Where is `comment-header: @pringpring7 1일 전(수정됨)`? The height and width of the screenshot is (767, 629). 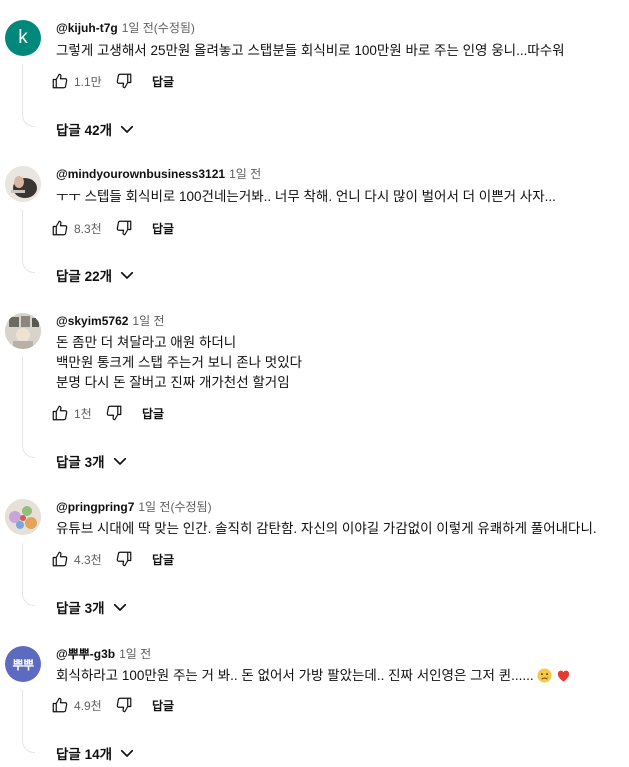
comment-header: @pringpring7 1일 전(수정됨) is located at coordinates (134, 507).